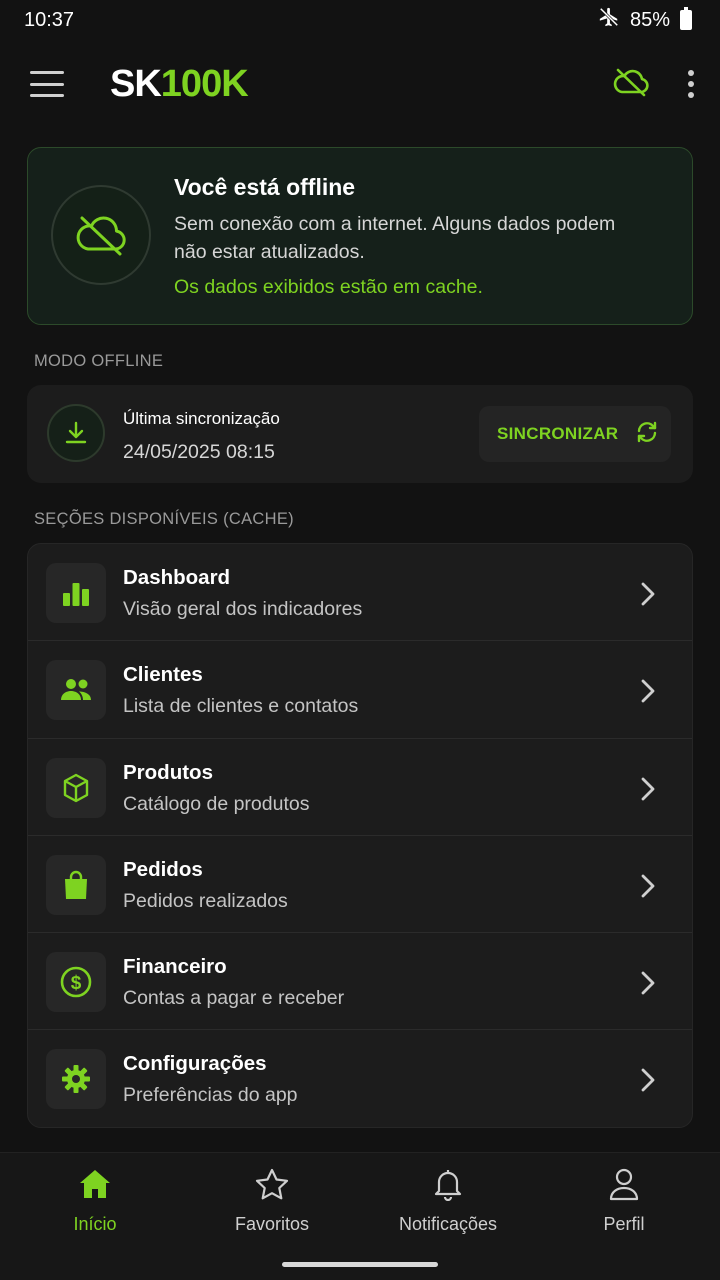  What do you see at coordinates (177, 577) in the screenshot?
I see `item-title: Dashboard` at bounding box center [177, 577].